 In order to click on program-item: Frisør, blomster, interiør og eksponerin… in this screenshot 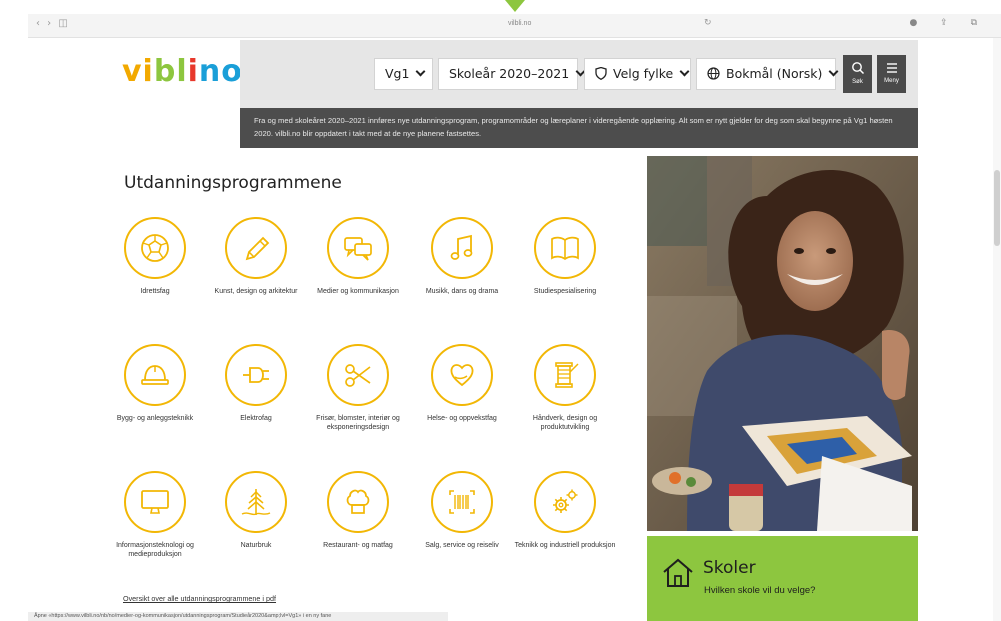, I will do `click(358, 388)`.